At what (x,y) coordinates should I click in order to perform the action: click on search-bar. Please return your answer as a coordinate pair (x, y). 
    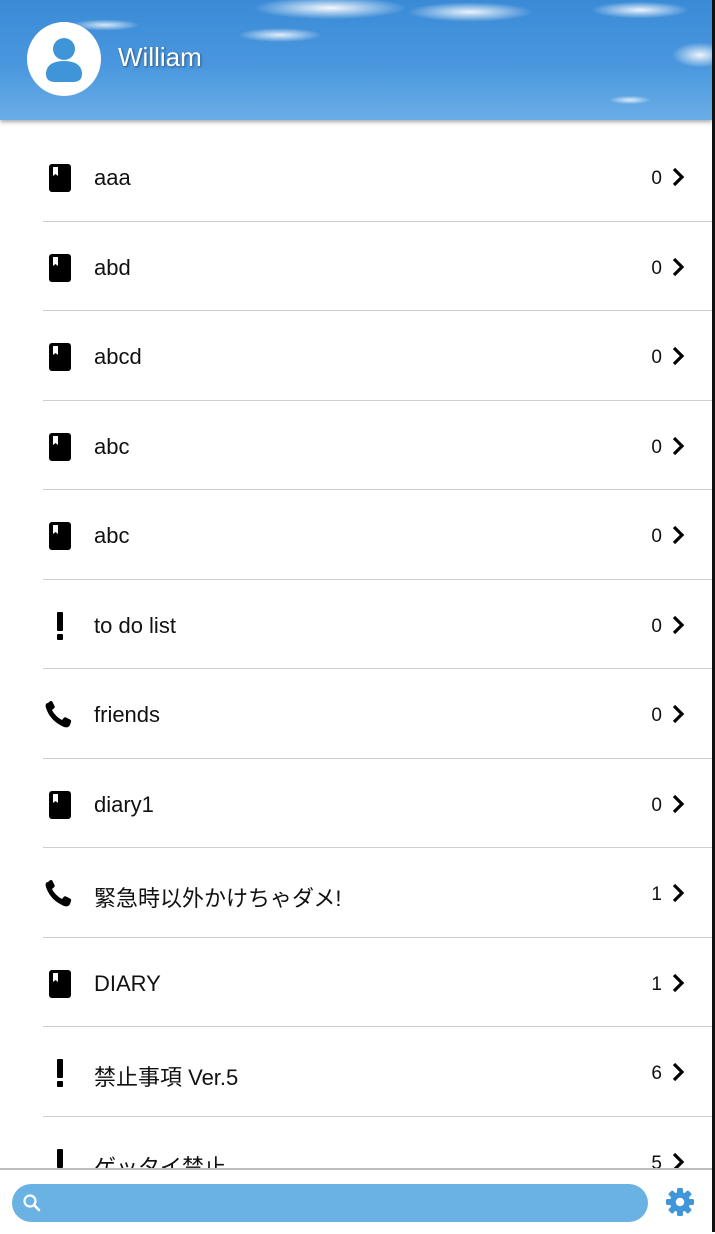
    Looking at the image, I should click on (330, 1203).